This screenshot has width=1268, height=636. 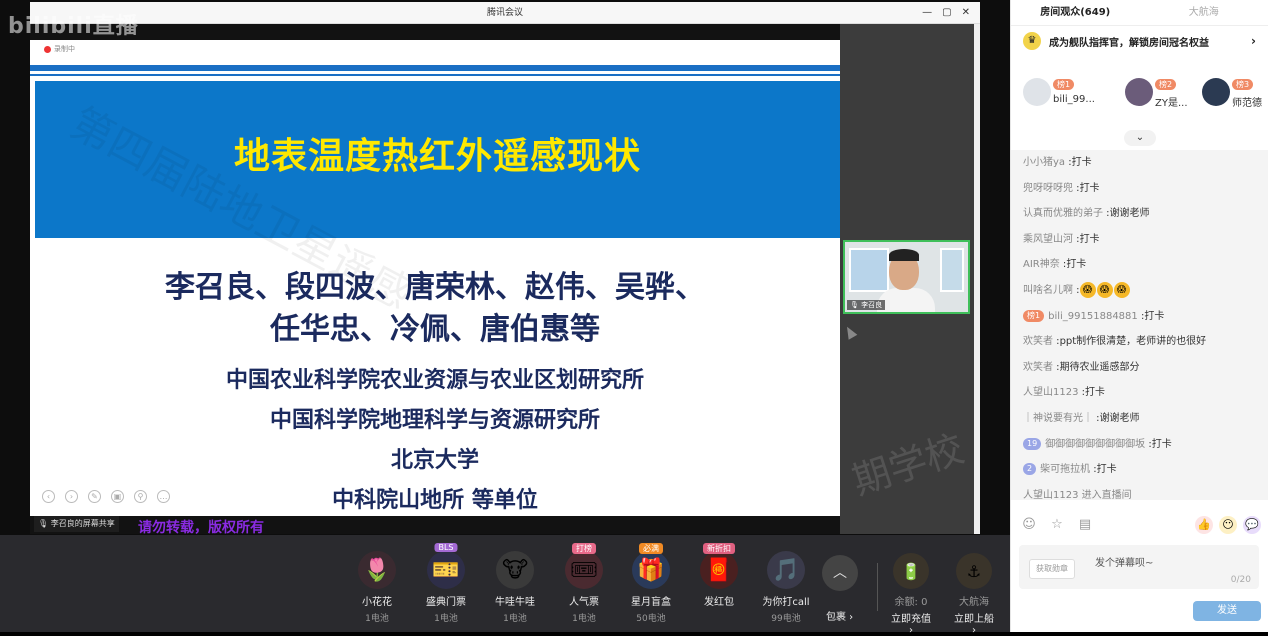 What do you see at coordinates (117, 496) in the screenshot?
I see `copy-icon: ▣` at bounding box center [117, 496].